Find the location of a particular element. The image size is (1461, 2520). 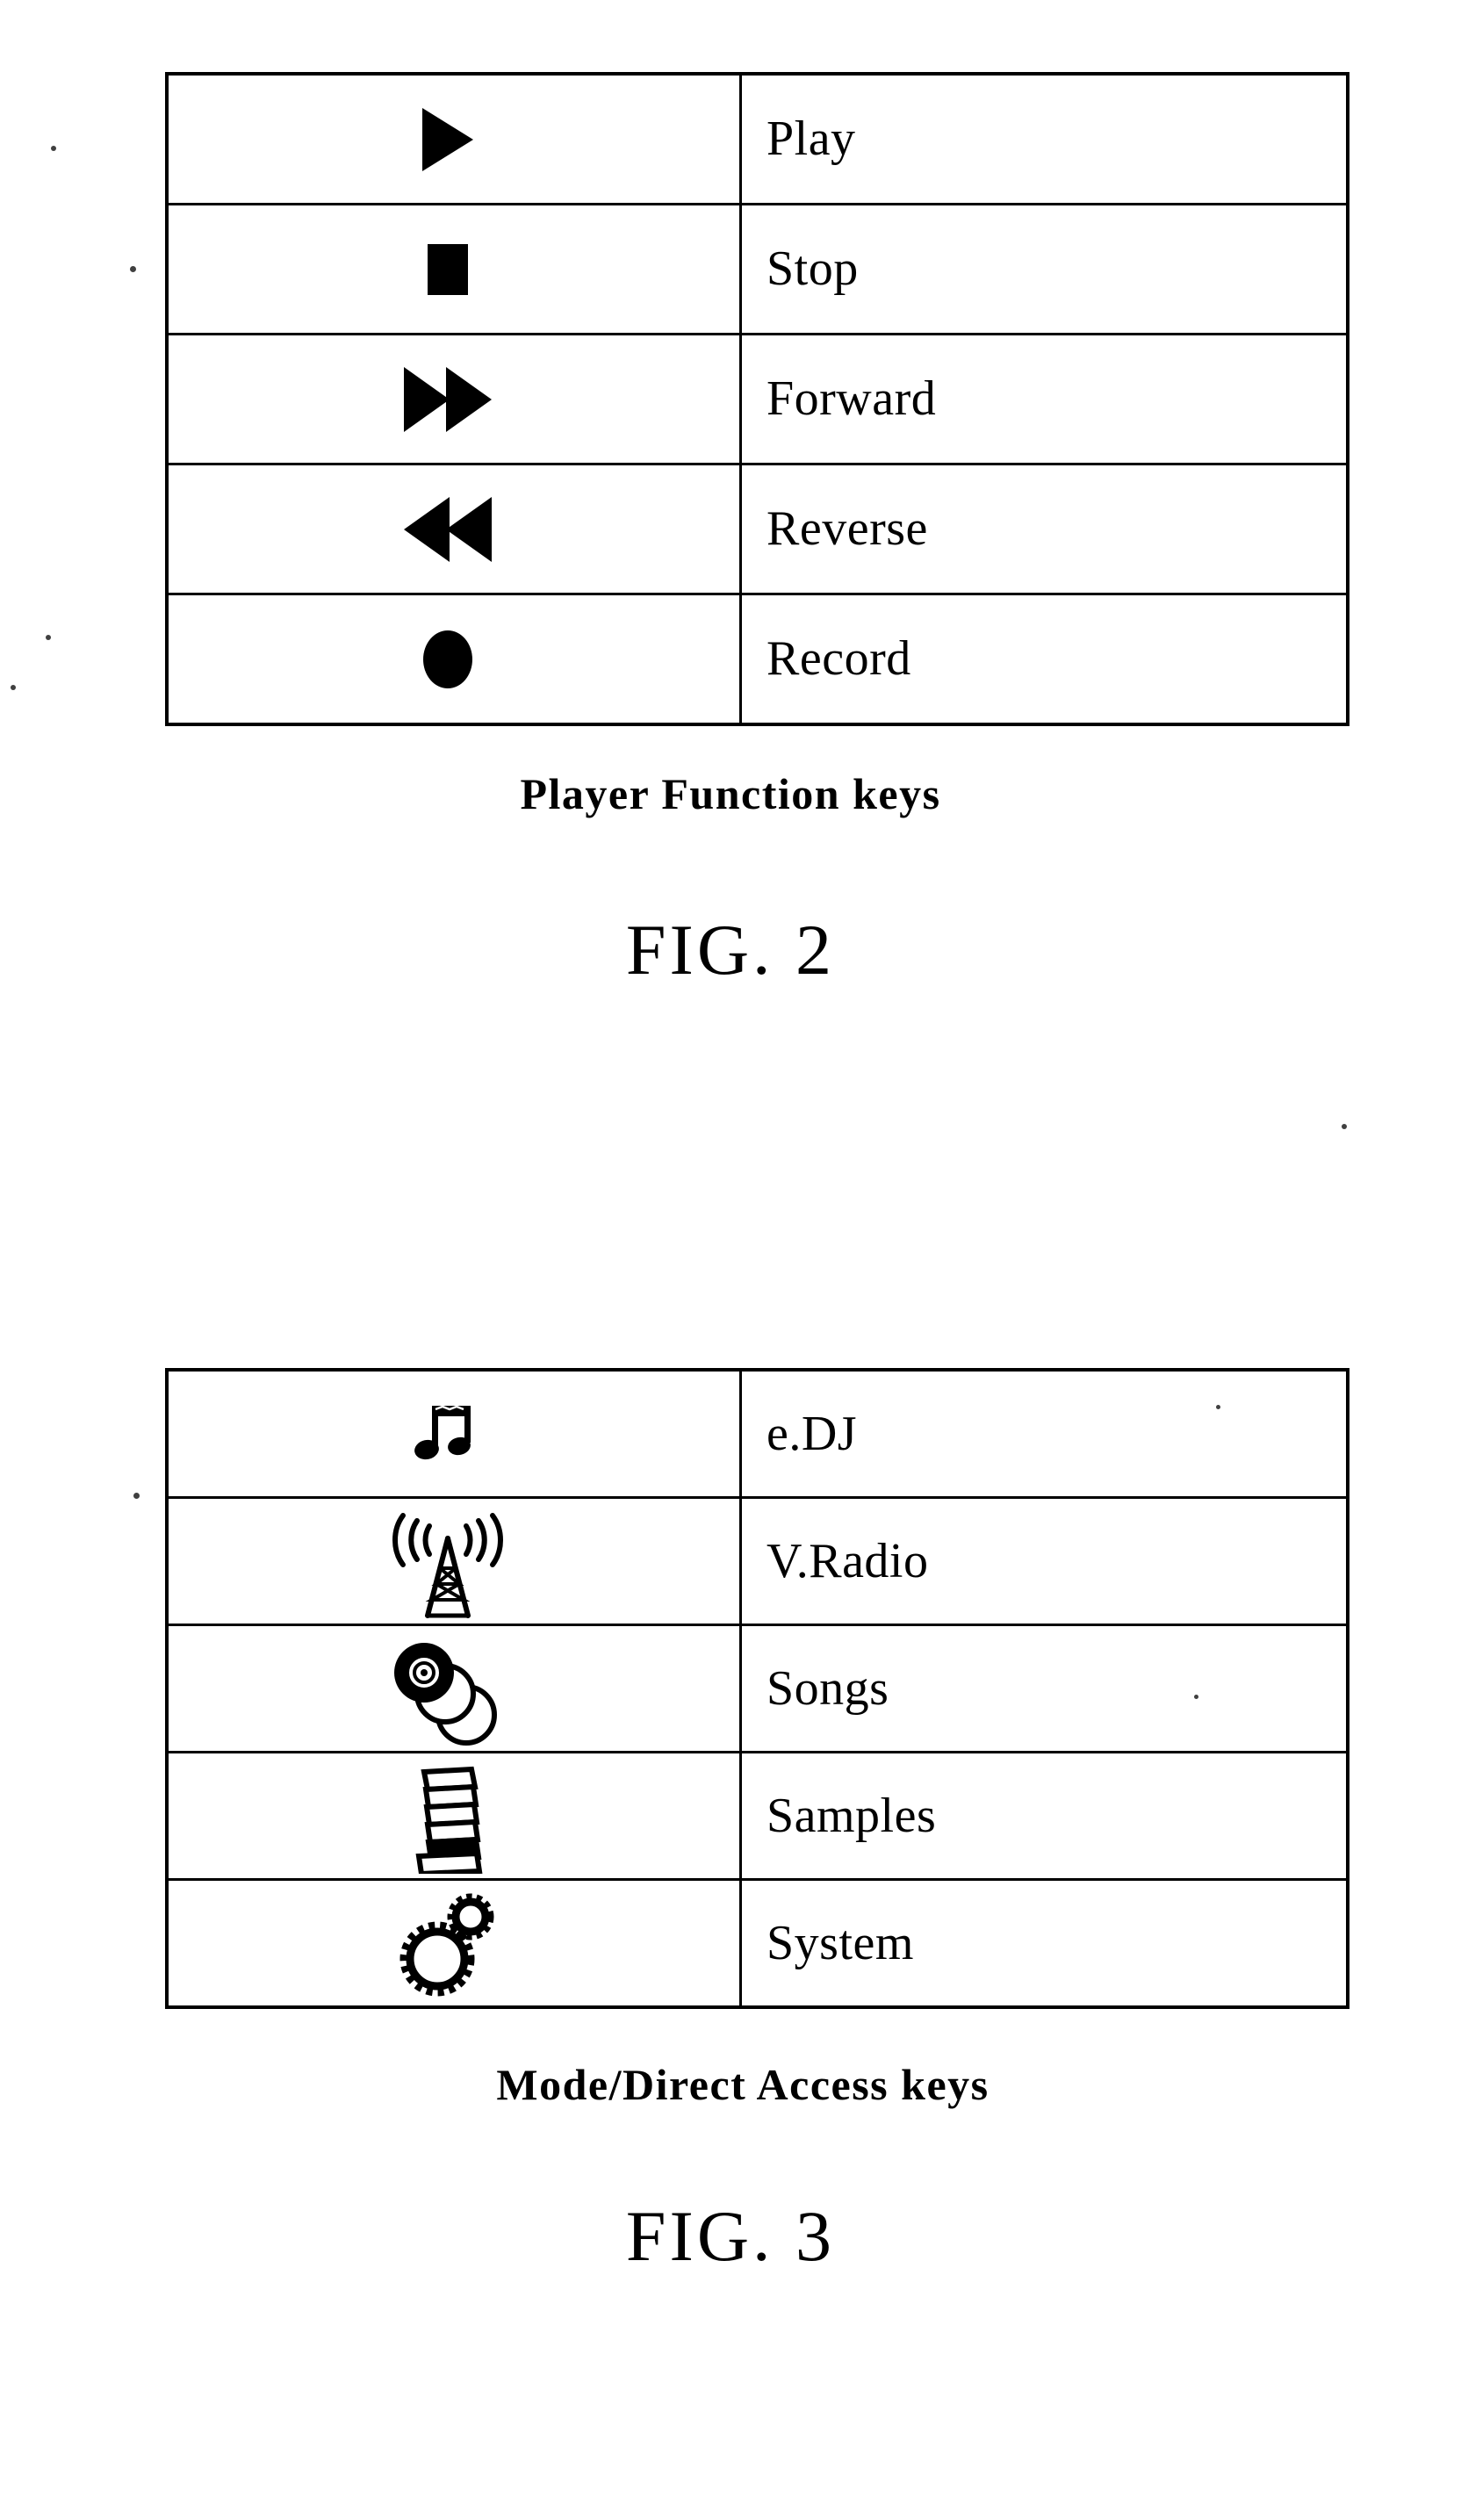

table-row: e.DJ is located at coordinates (757, 1433).